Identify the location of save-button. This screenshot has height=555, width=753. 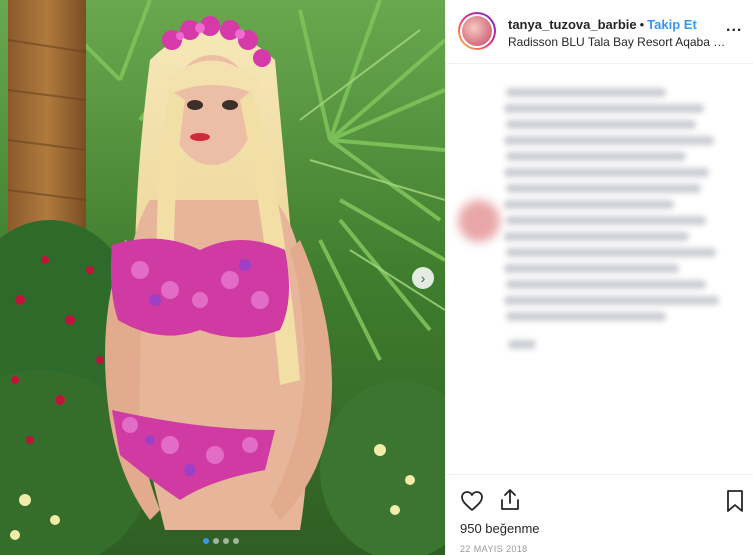
(735, 501).